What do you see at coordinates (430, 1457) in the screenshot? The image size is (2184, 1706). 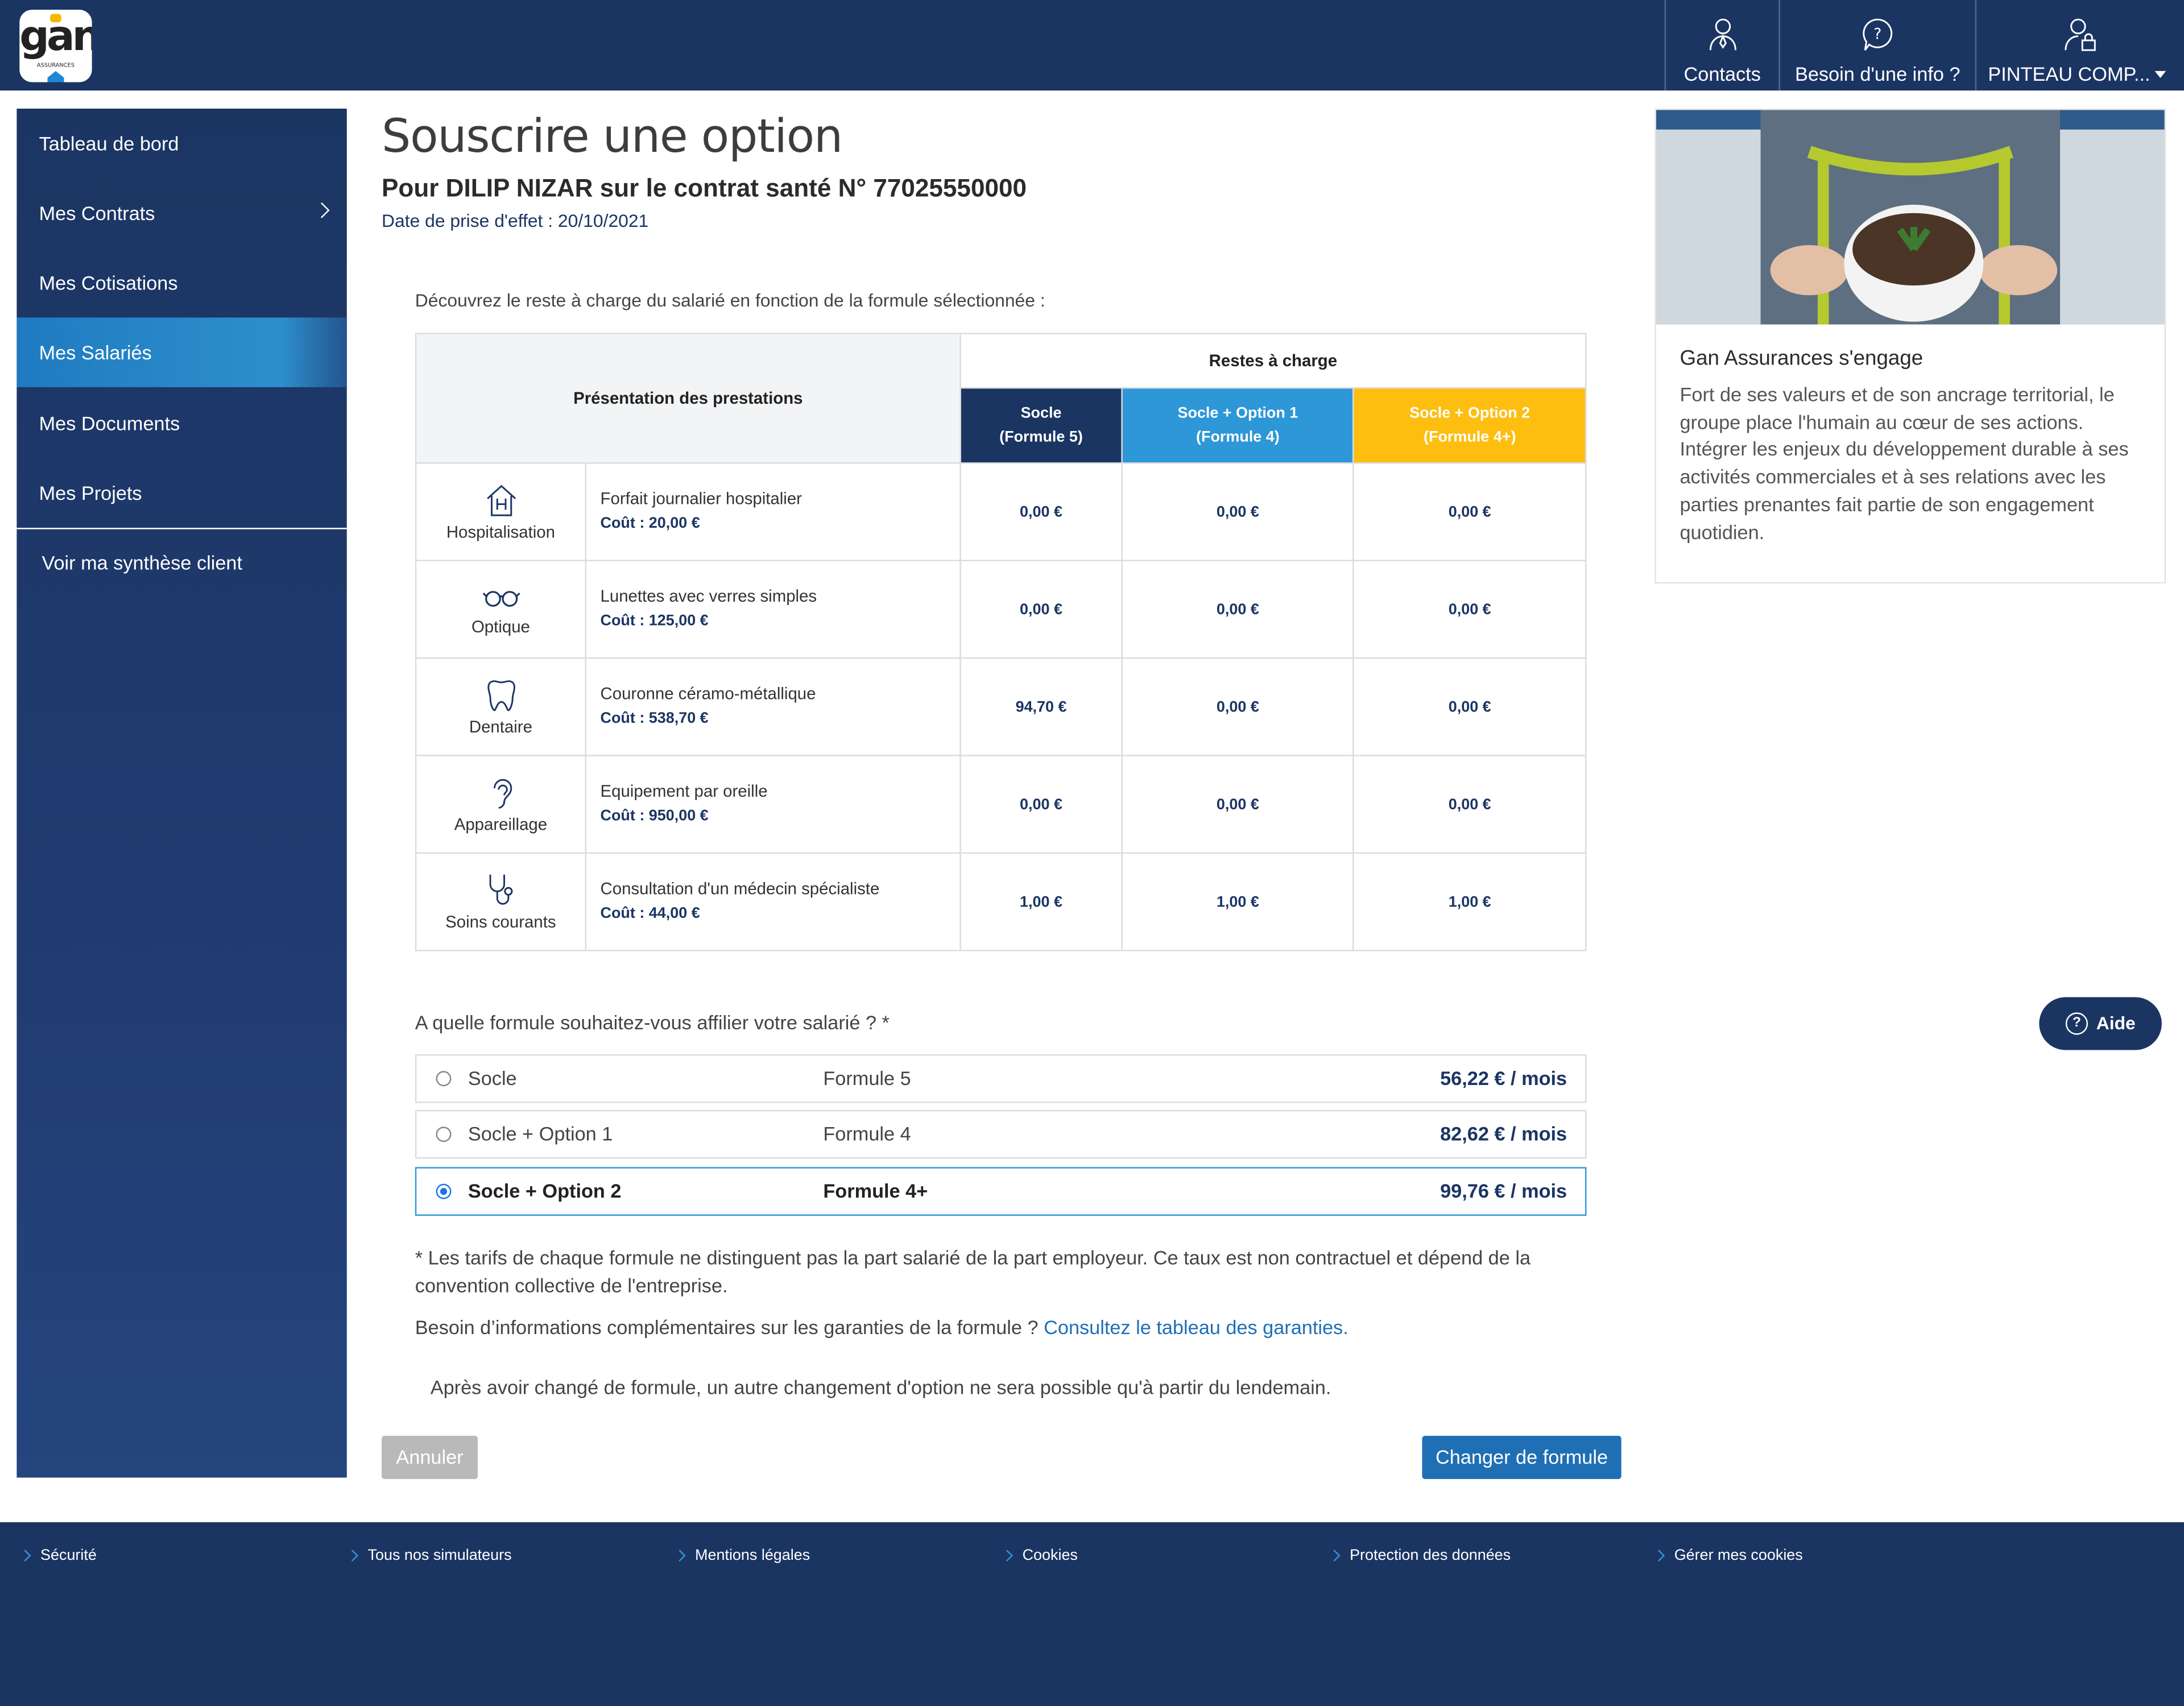 I see `cancel-button: Annuler` at bounding box center [430, 1457].